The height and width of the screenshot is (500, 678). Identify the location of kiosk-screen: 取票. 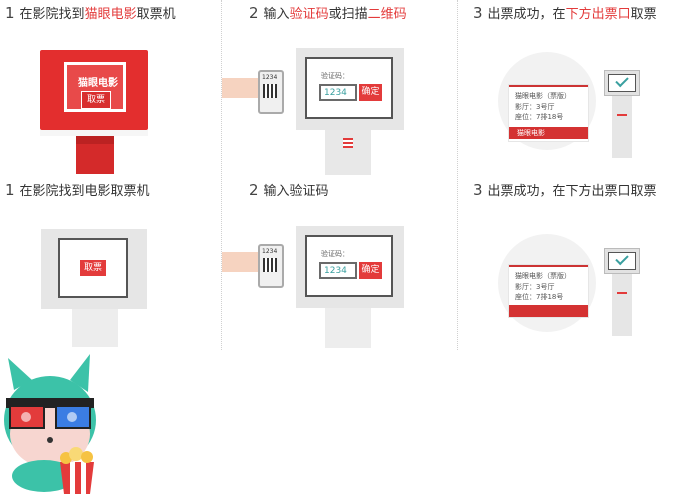
(93, 268).